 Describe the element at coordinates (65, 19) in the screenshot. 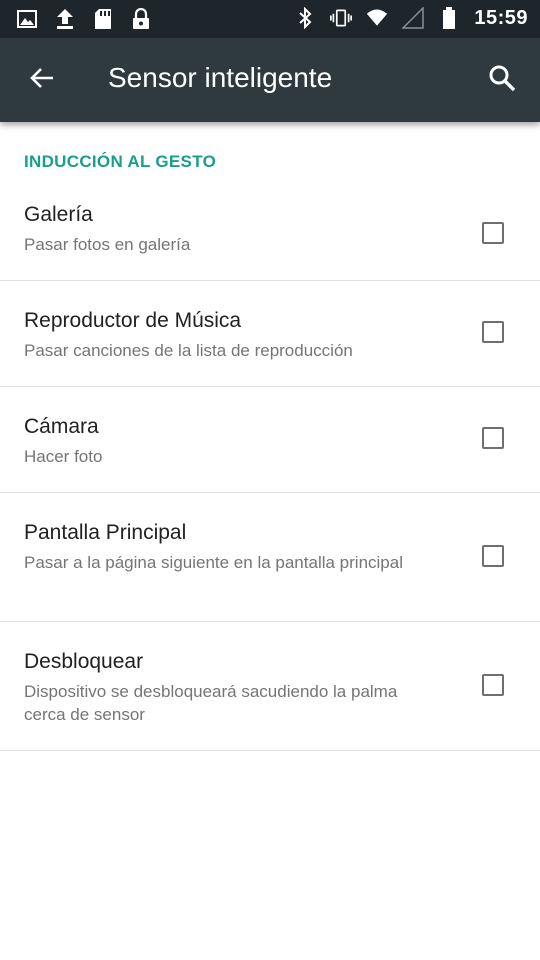

I see `upload-icon` at that location.